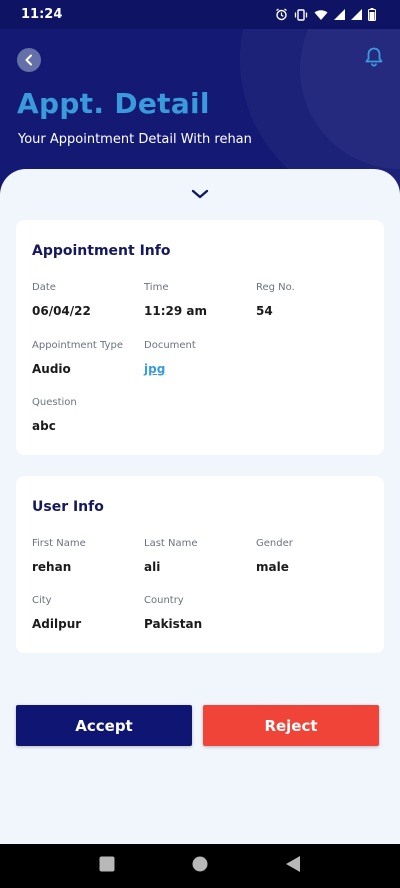 Image resolution: width=400 pixels, height=888 pixels. Describe the element at coordinates (275, 287) in the screenshot. I see `reg-no-label: Reg No.` at that location.